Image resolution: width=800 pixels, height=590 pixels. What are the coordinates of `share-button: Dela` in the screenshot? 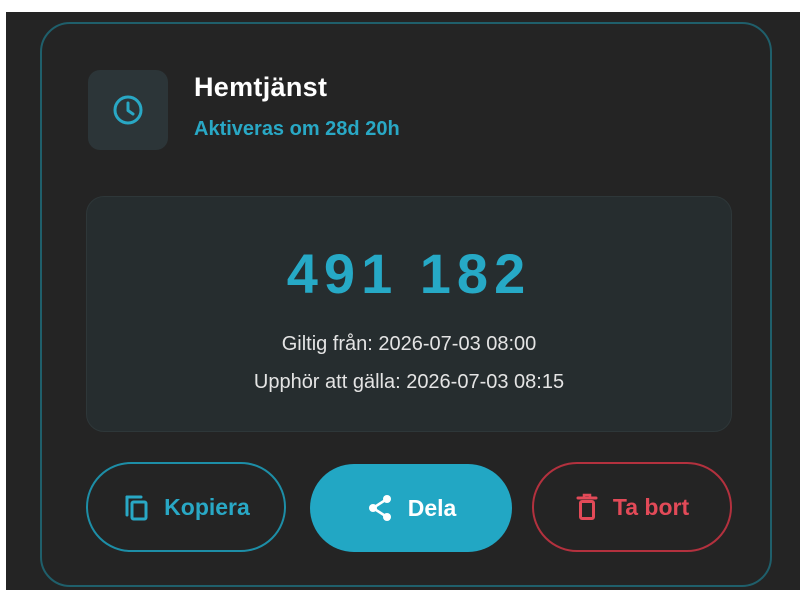 It's located at (411, 508).